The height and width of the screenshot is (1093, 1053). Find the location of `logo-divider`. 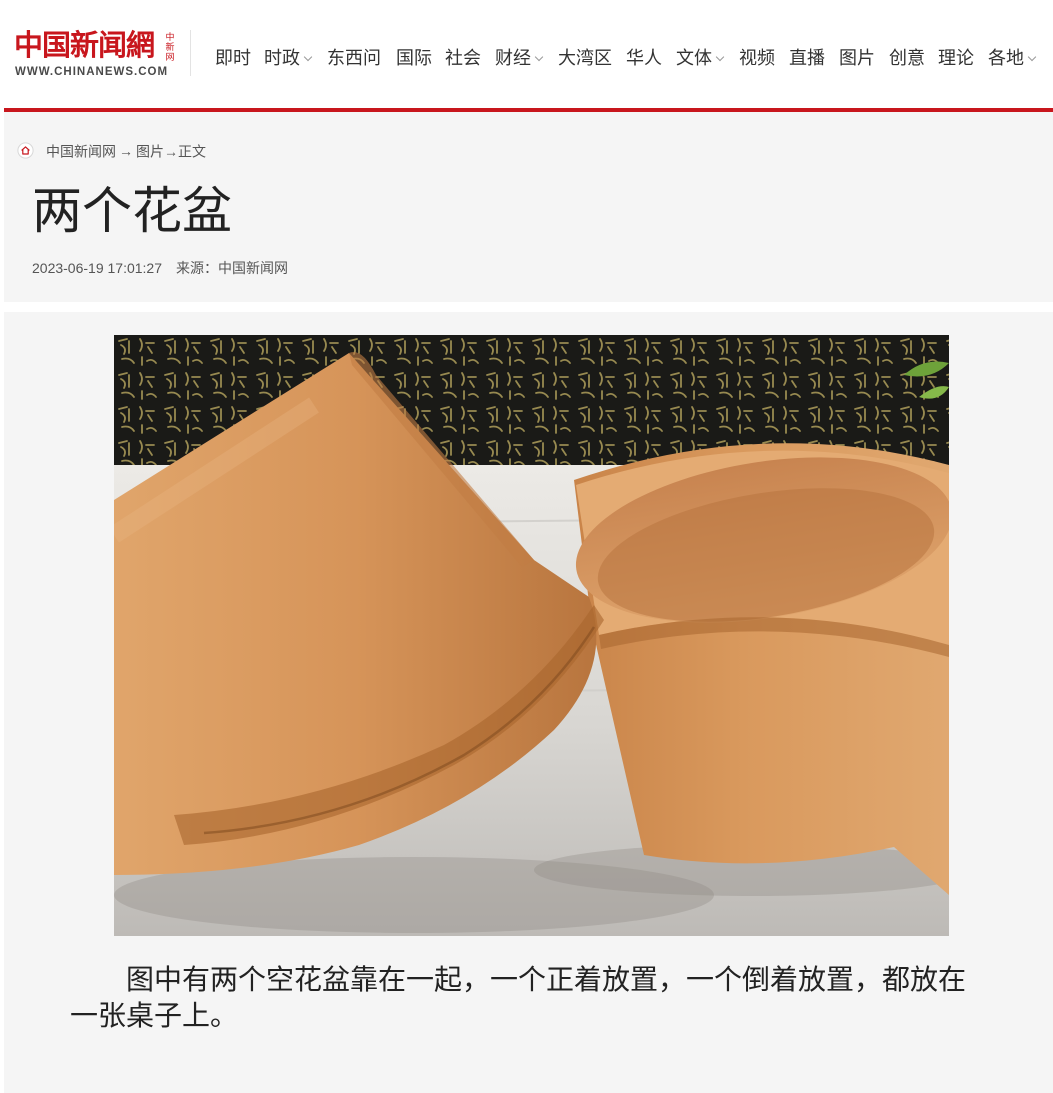

logo-divider is located at coordinates (190, 53).